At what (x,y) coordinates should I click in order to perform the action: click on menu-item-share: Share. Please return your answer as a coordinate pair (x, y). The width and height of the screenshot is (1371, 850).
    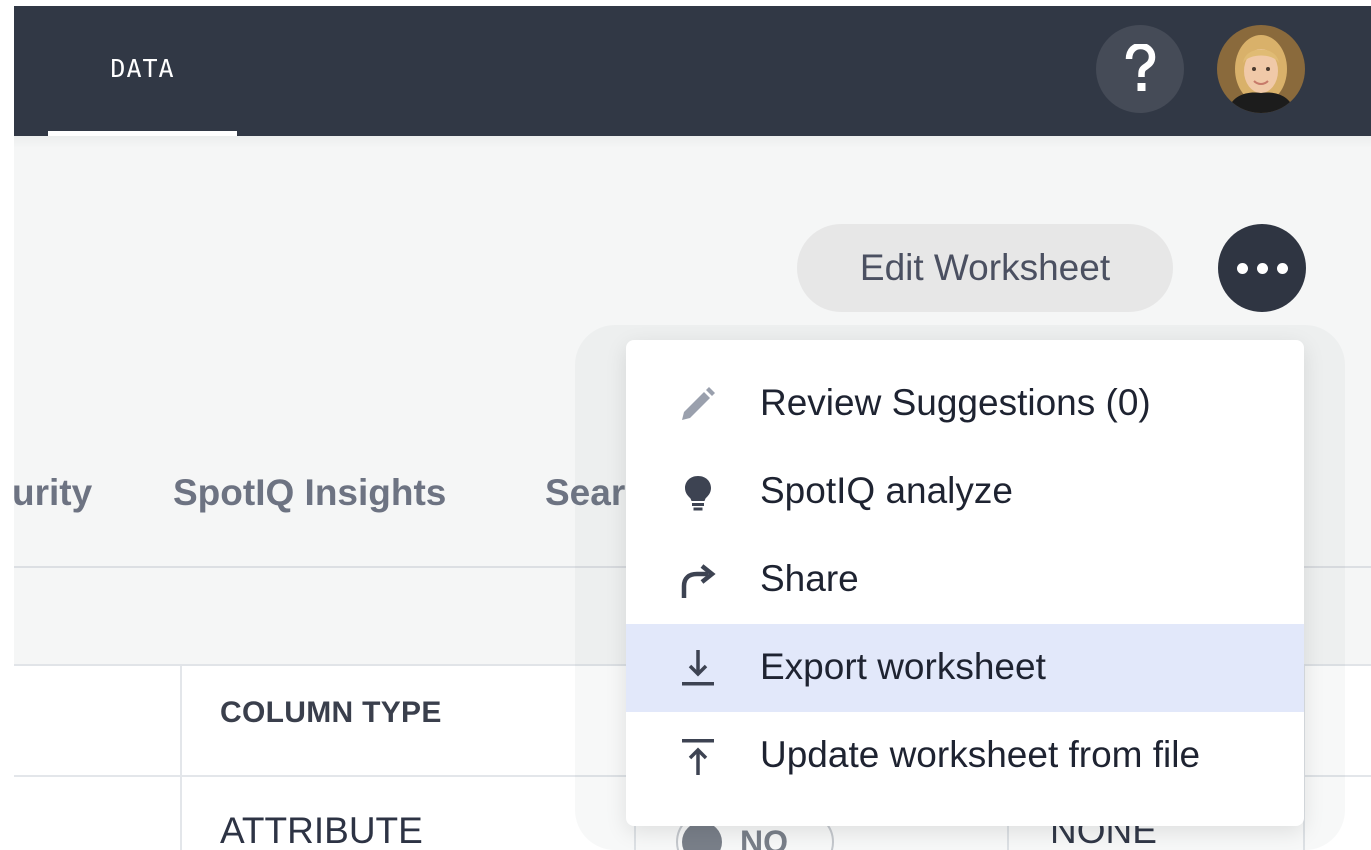
    Looking at the image, I should click on (965, 580).